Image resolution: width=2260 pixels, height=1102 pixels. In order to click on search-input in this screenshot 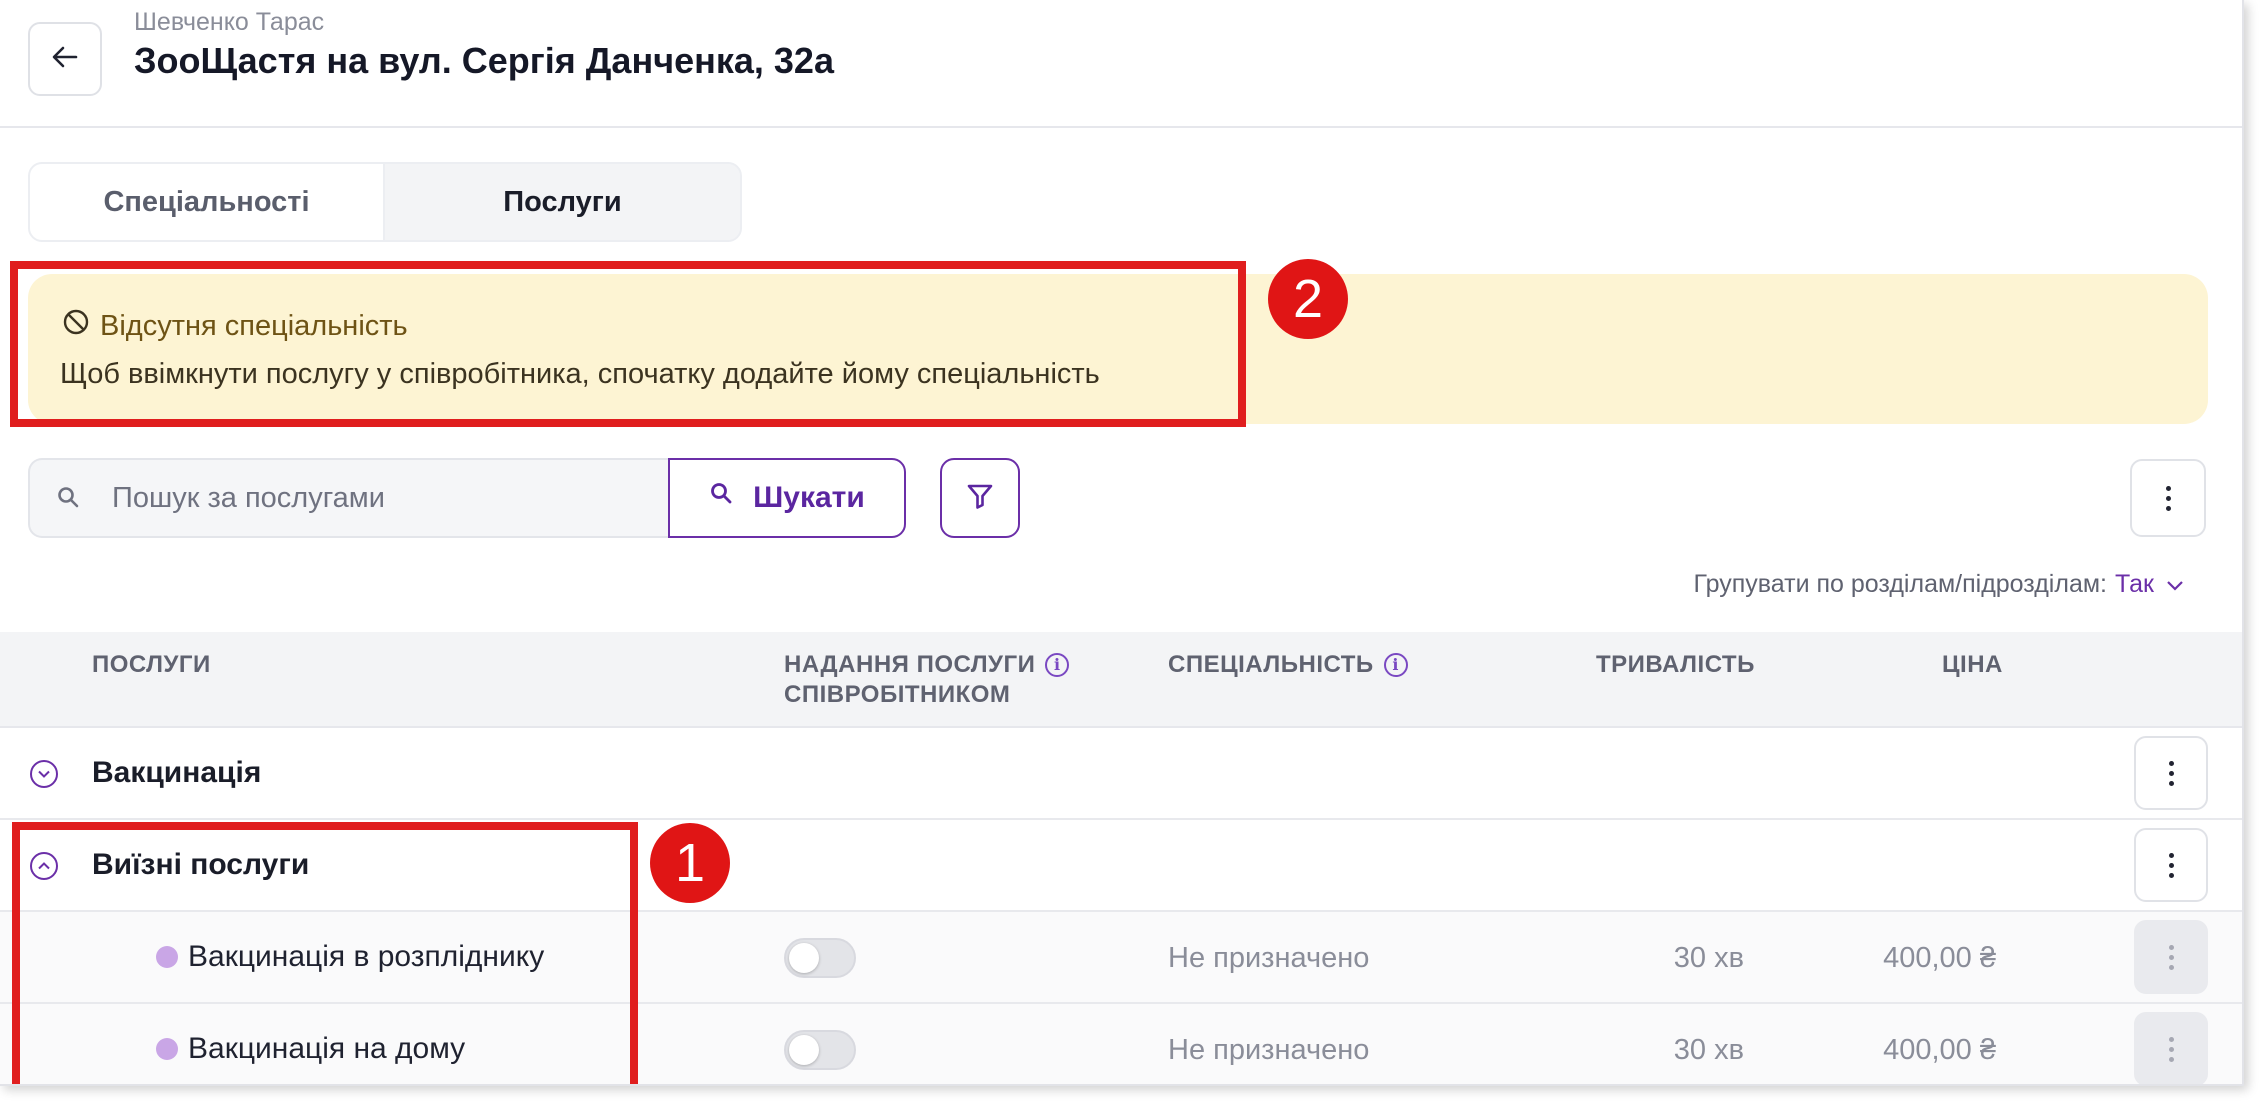, I will do `click(362, 498)`.